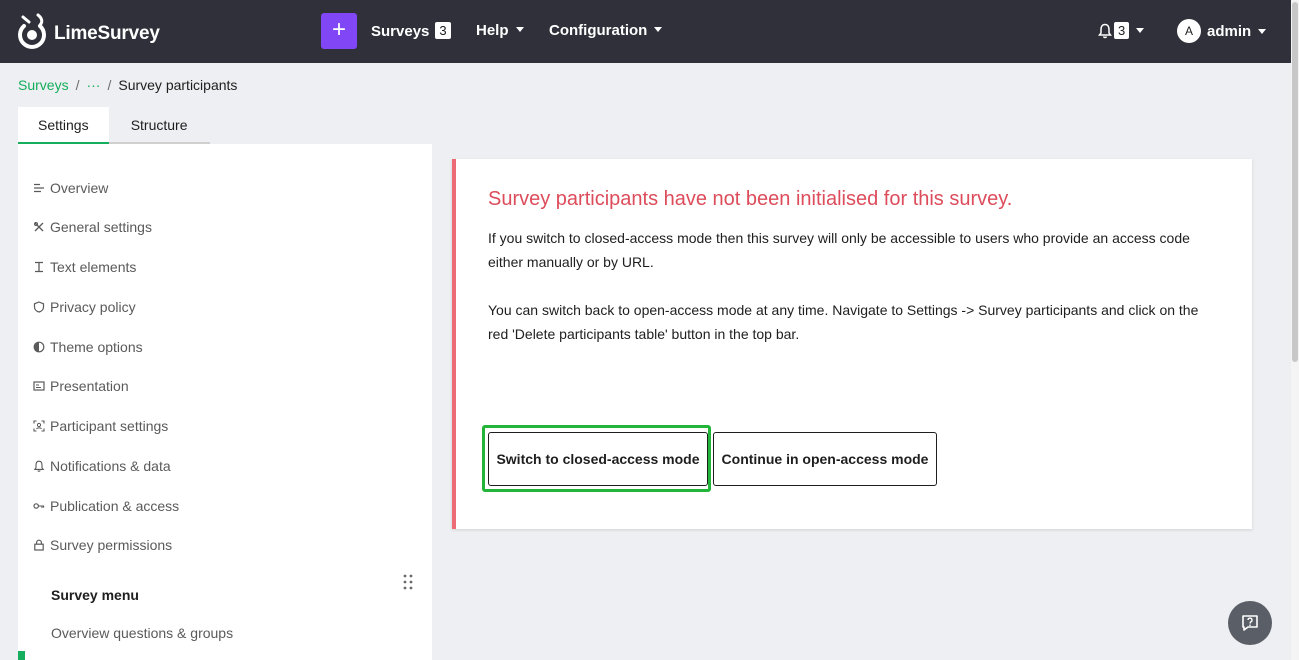  What do you see at coordinates (43, 85) in the screenshot?
I see `breadcrumb-surveys-link: Surveys` at bounding box center [43, 85].